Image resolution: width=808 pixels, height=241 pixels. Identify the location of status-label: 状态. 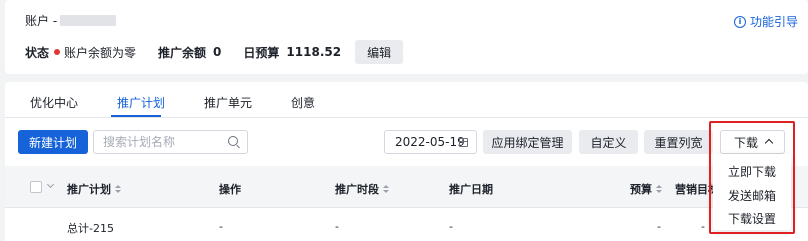
(37, 52).